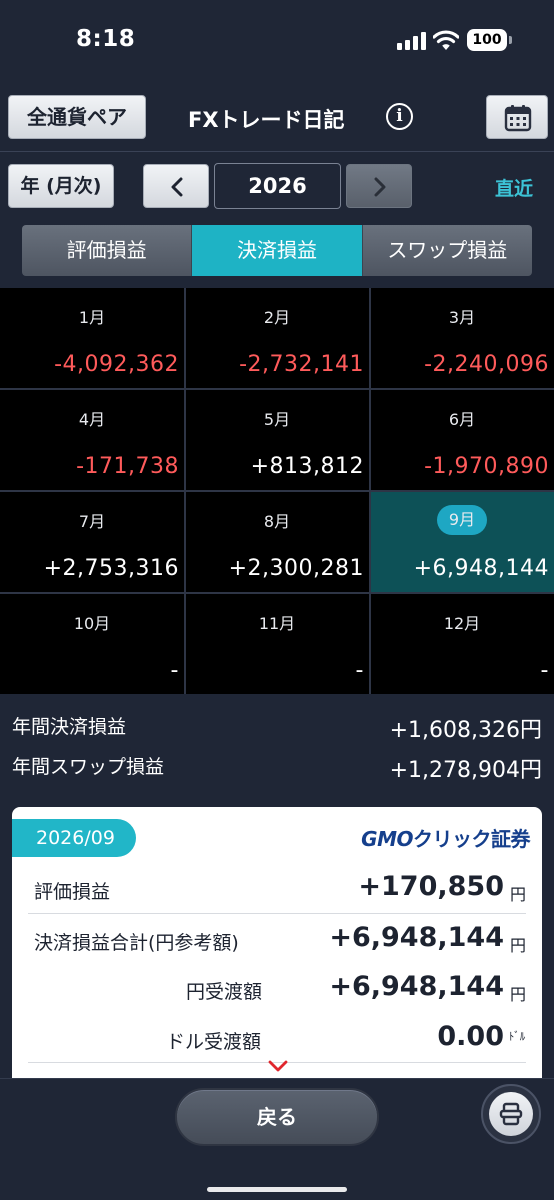 This screenshot has width=554, height=1200. What do you see at coordinates (92, 419) in the screenshot?
I see `month-label: 4月` at bounding box center [92, 419].